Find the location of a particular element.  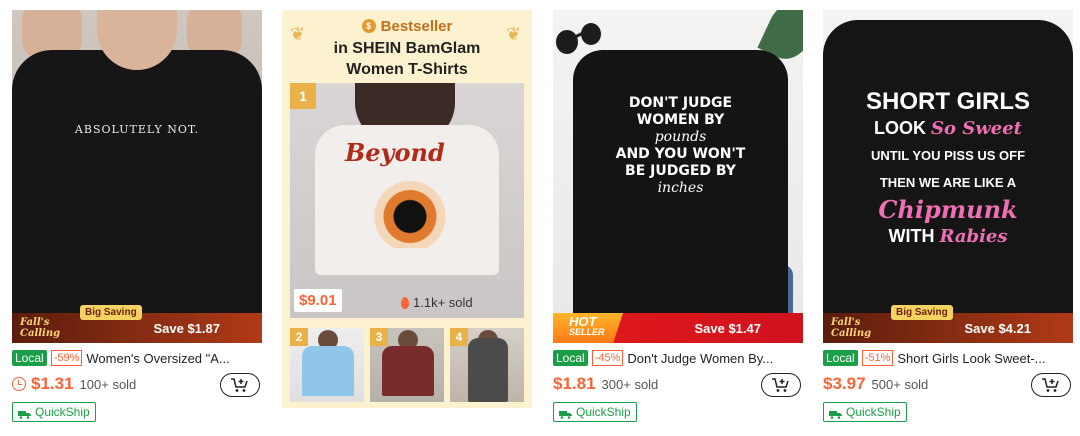

save-amount: Save $4.21 is located at coordinates (997, 328).